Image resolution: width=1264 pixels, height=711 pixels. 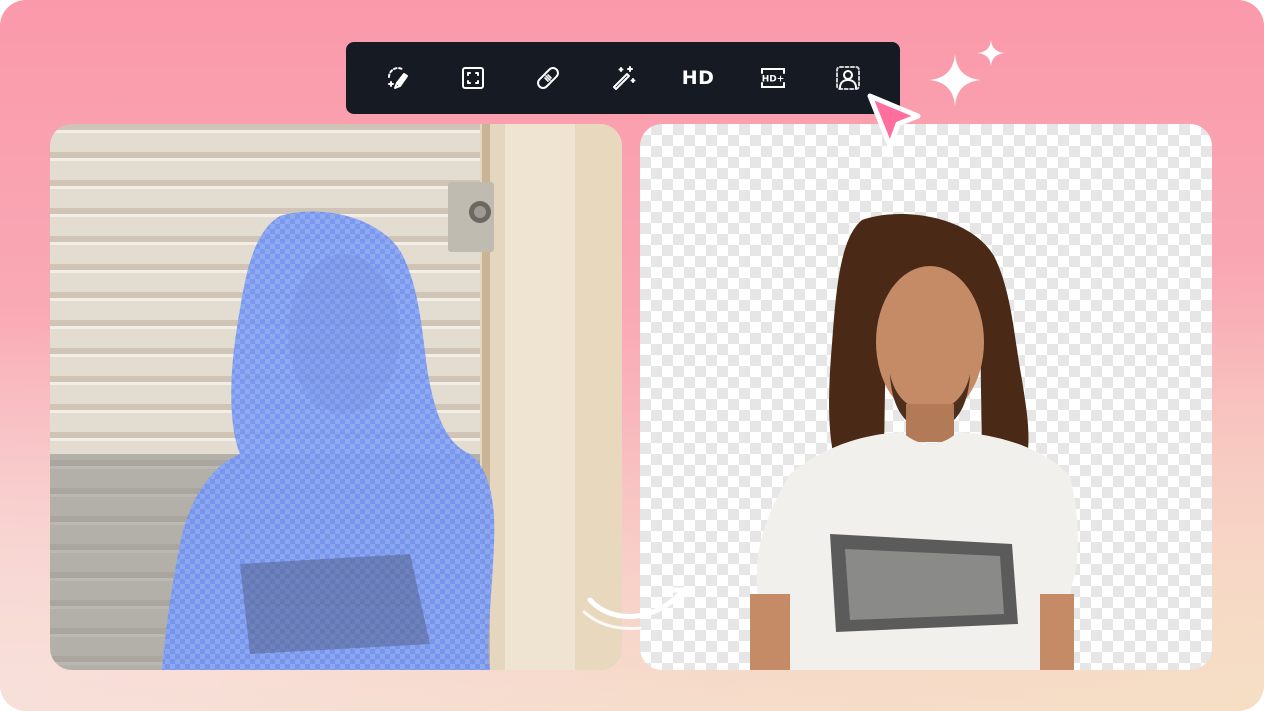 I want to click on hd-plus-icon: HD+, so click(x=773, y=78).